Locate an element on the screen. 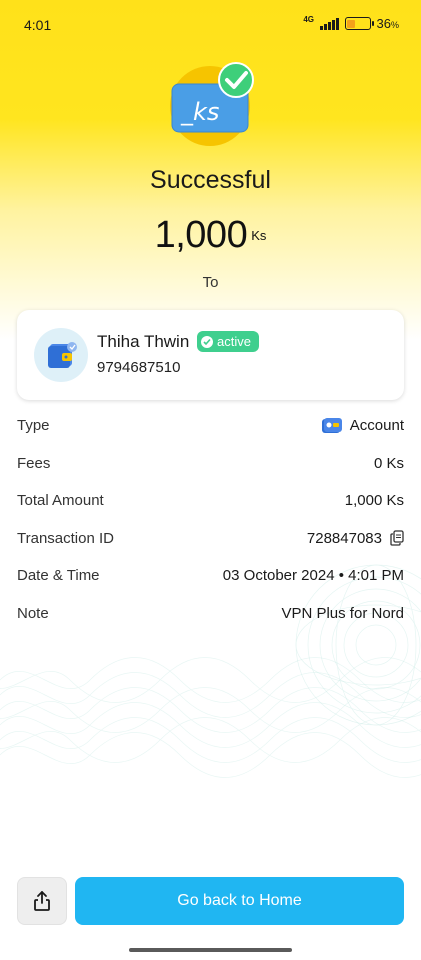  share-icon is located at coordinates (42, 901).